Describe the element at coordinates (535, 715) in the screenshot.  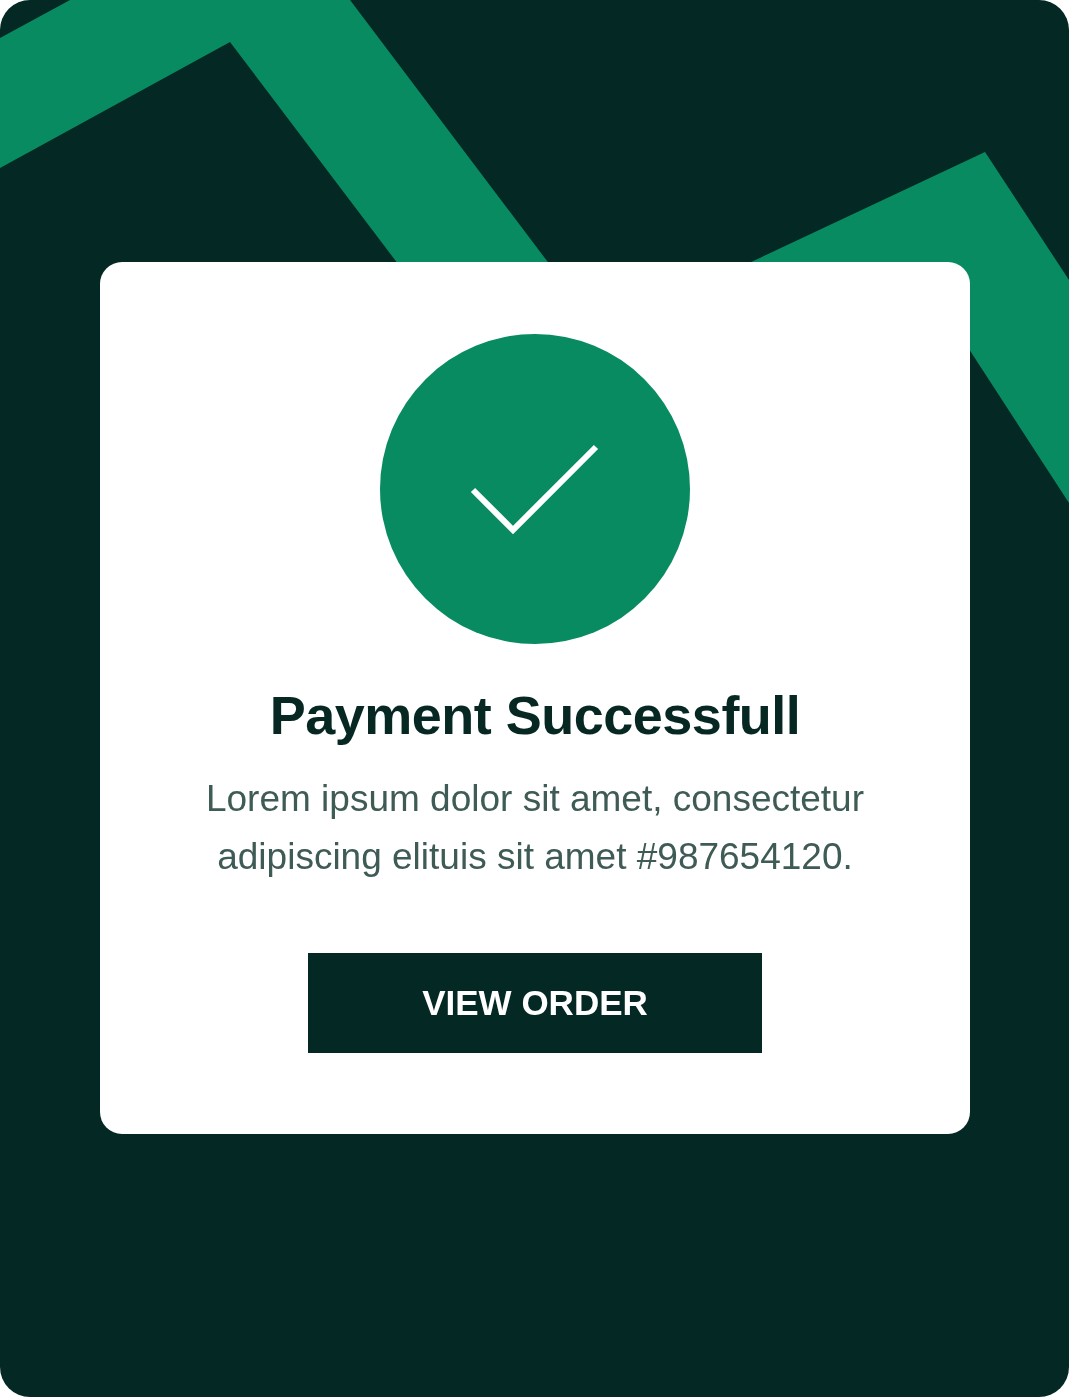
I see `heading: Payment Successfull` at that location.